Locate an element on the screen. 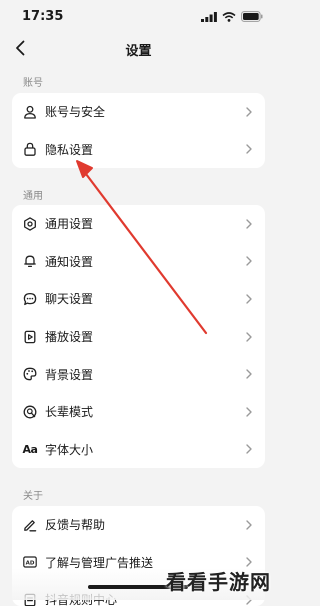  chat-icon is located at coordinates (30, 299).